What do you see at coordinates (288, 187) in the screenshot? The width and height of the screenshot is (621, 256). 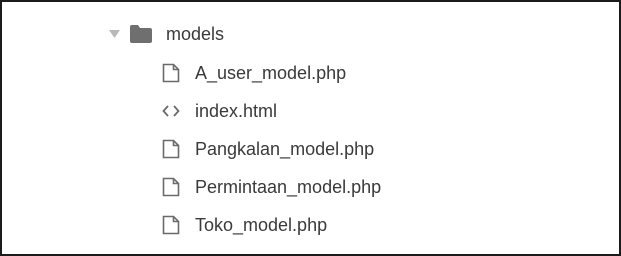 I see `file-label: Permintaan_model.php` at bounding box center [288, 187].